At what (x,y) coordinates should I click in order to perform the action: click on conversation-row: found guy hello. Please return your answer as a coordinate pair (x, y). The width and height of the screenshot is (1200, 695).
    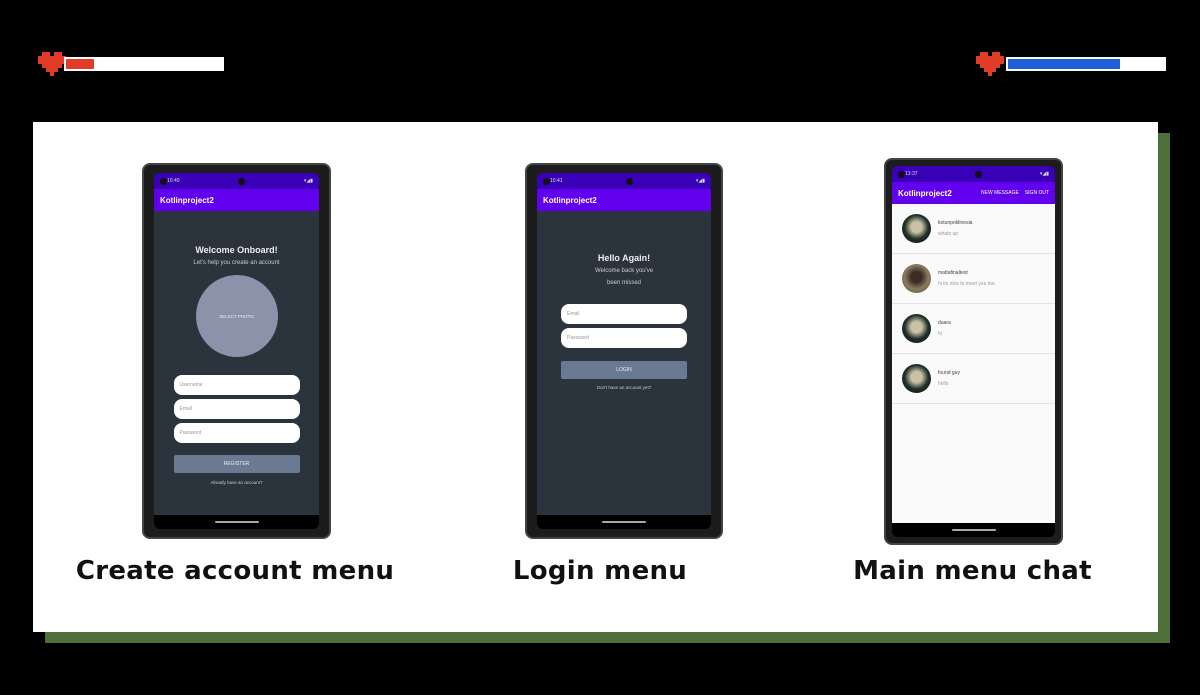
    Looking at the image, I should click on (973, 379).